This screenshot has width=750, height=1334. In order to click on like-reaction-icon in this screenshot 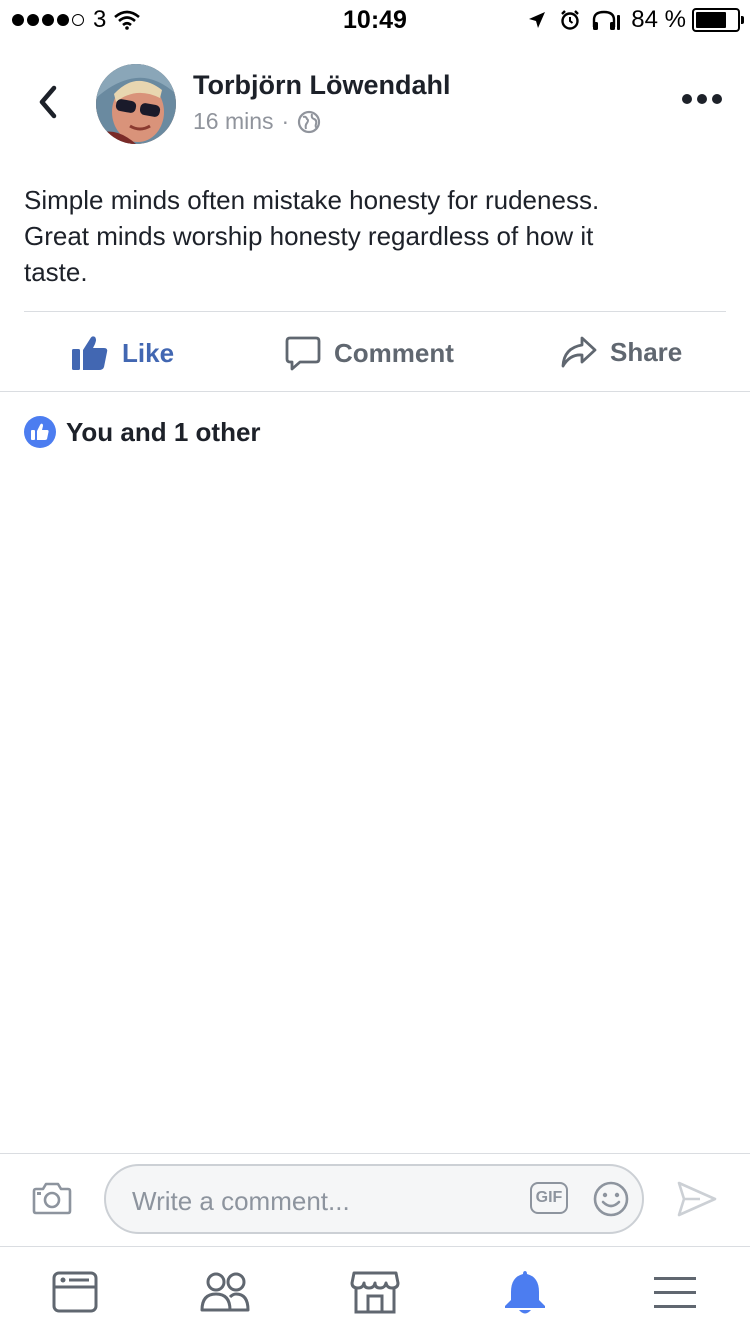, I will do `click(40, 432)`.